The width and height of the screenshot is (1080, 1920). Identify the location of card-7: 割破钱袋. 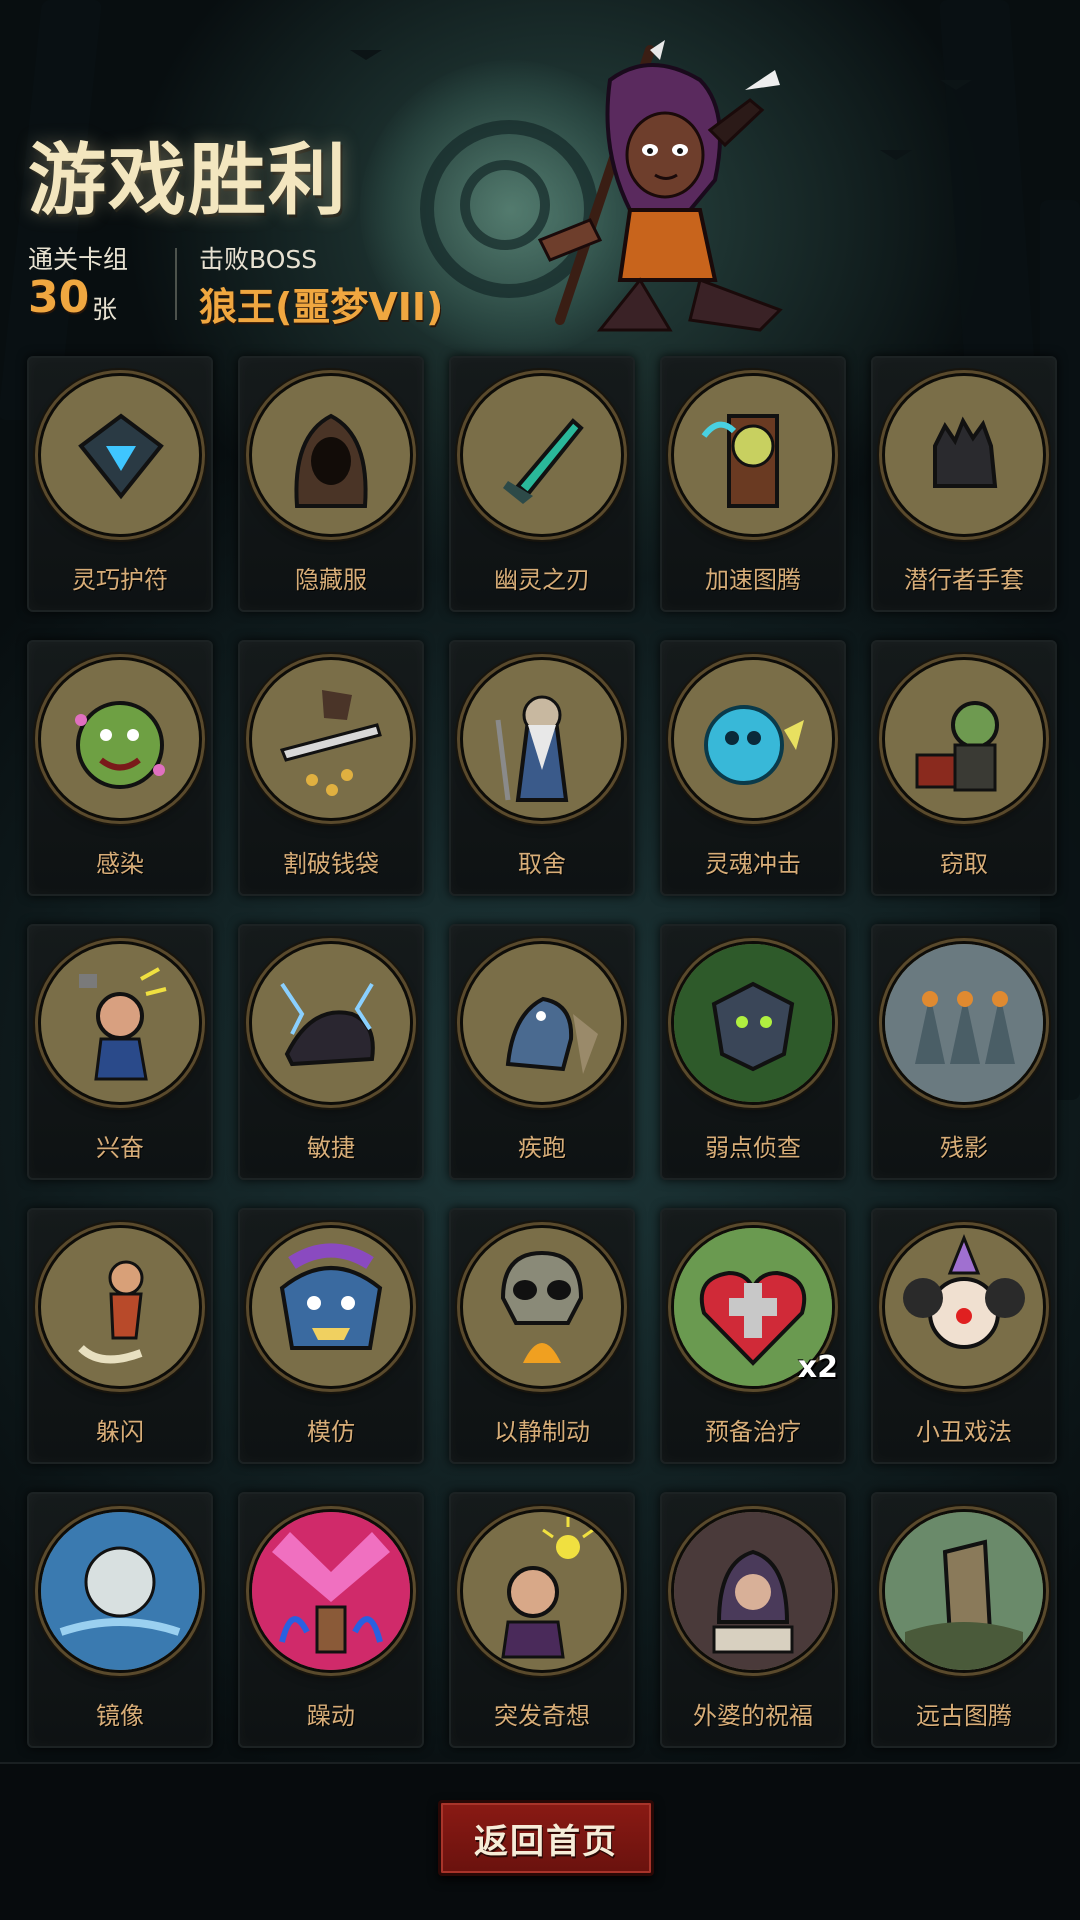
(331, 768).